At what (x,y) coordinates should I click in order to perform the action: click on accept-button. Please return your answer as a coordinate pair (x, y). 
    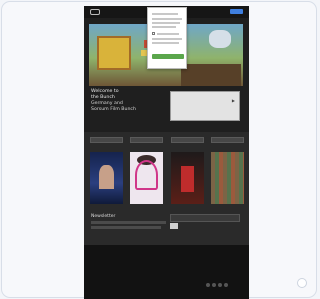
    Looking at the image, I should click on (168, 56).